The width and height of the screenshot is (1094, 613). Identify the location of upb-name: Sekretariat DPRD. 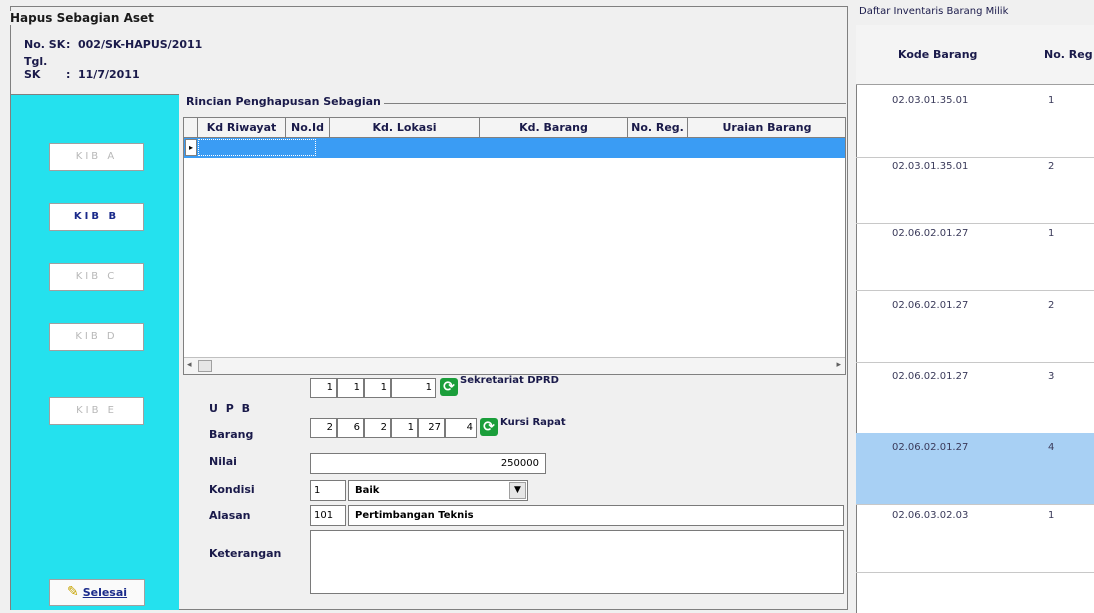
(509, 380).